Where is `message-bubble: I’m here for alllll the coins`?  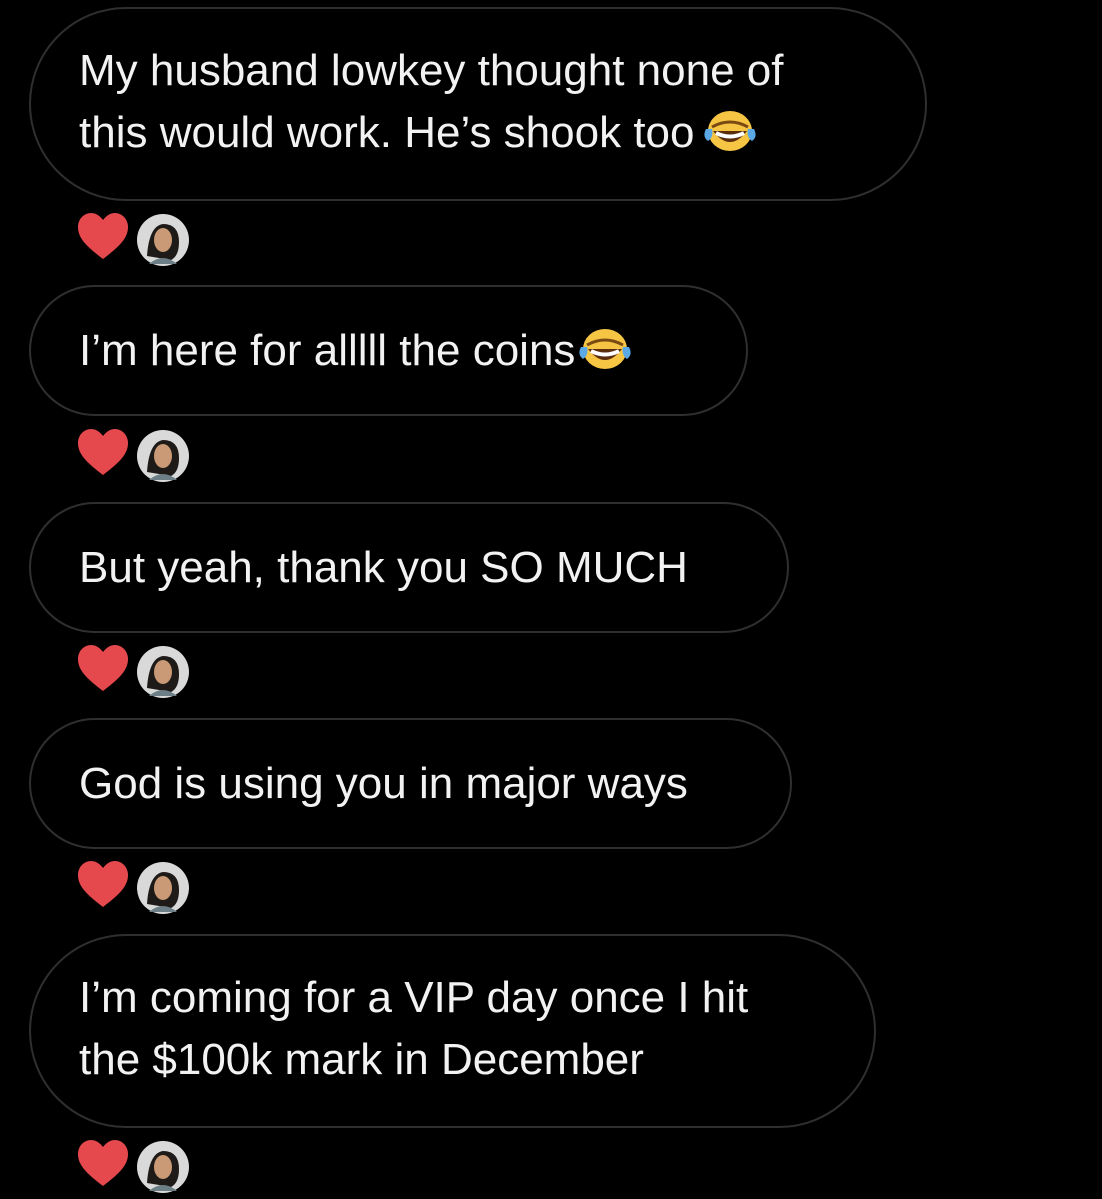
message-bubble: I’m here for alllll the coins is located at coordinates (388, 350).